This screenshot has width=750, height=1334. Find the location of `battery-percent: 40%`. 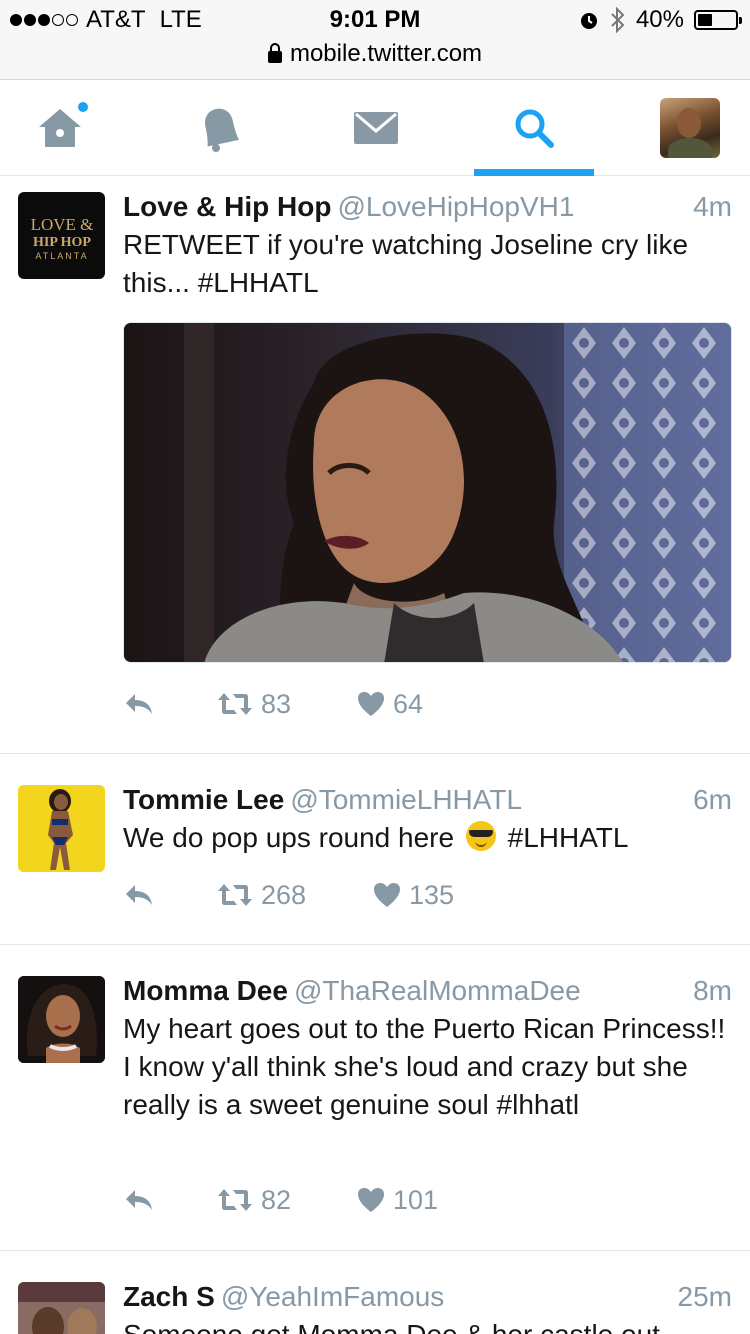

battery-percent: 40% is located at coordinates (659, 19).